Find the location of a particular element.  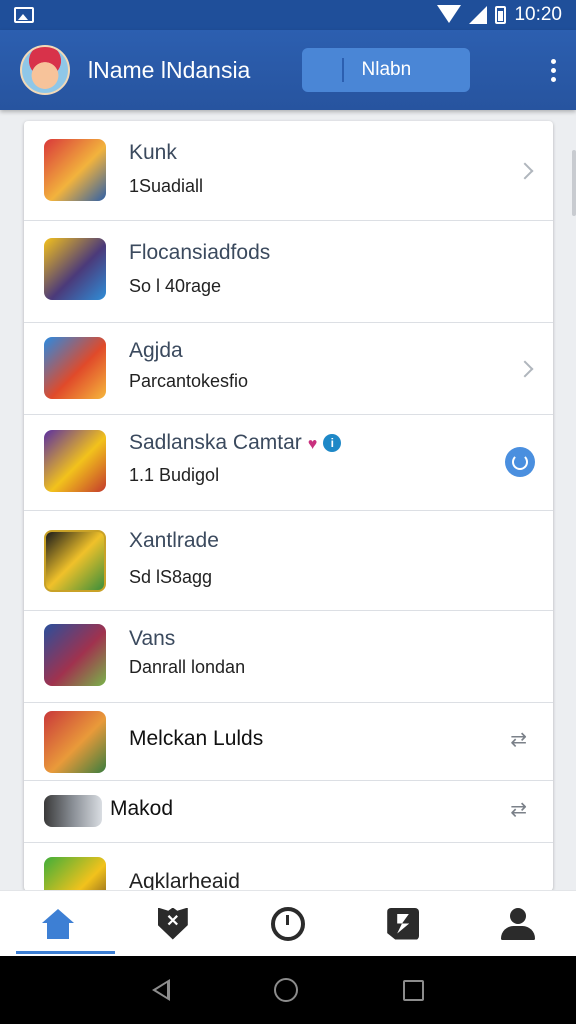

list-item-subtitle: Sd lS8agg is located at coordinates (171, 577).